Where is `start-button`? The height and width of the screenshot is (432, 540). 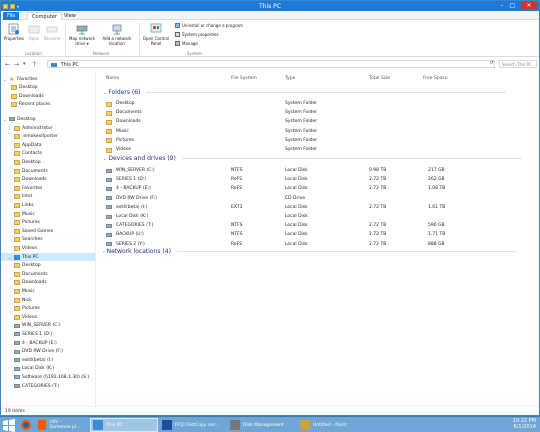
start-button is located at coordinates (9, 425).